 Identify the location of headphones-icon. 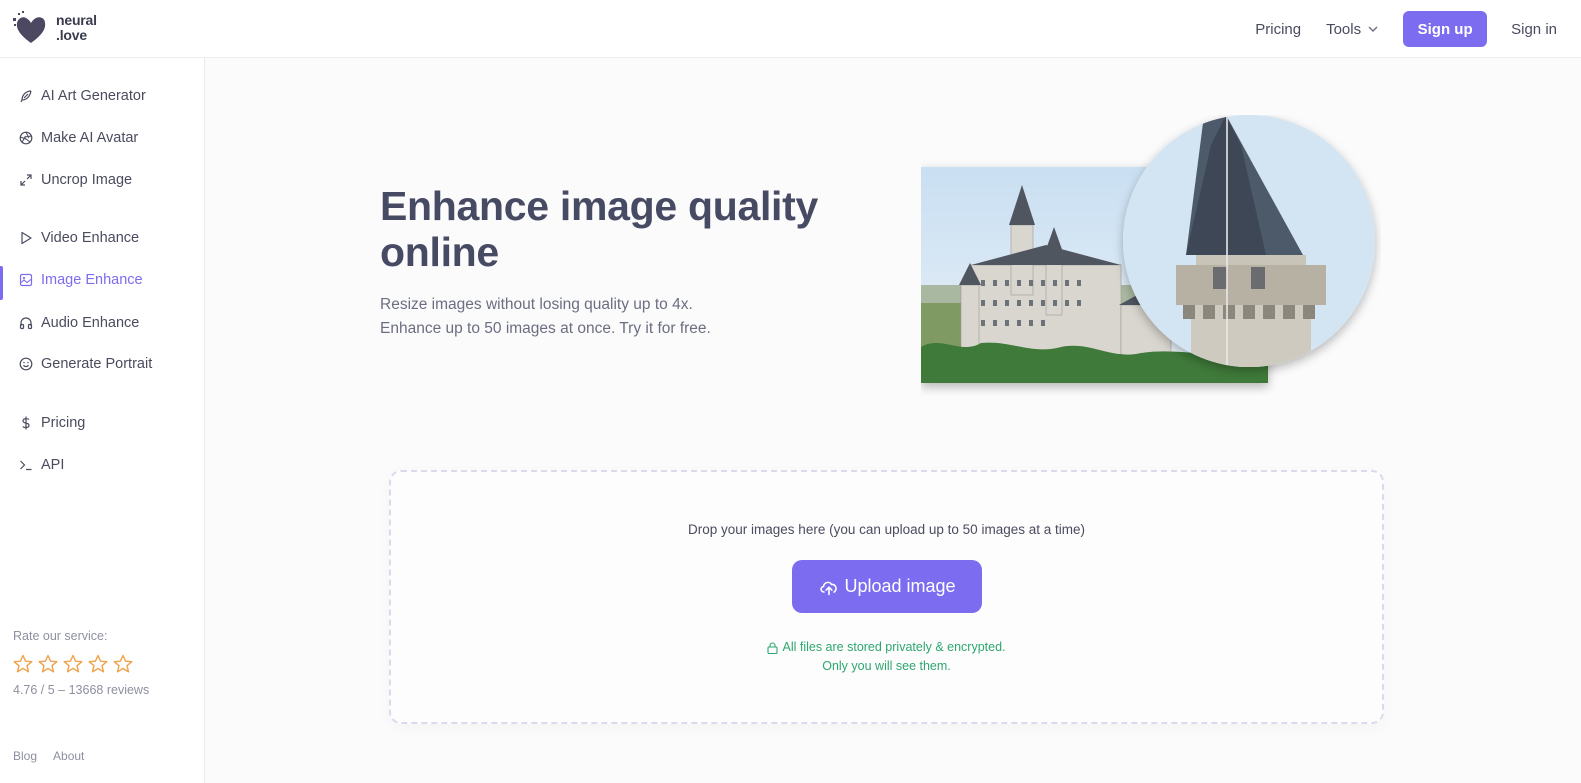
(26, 323).